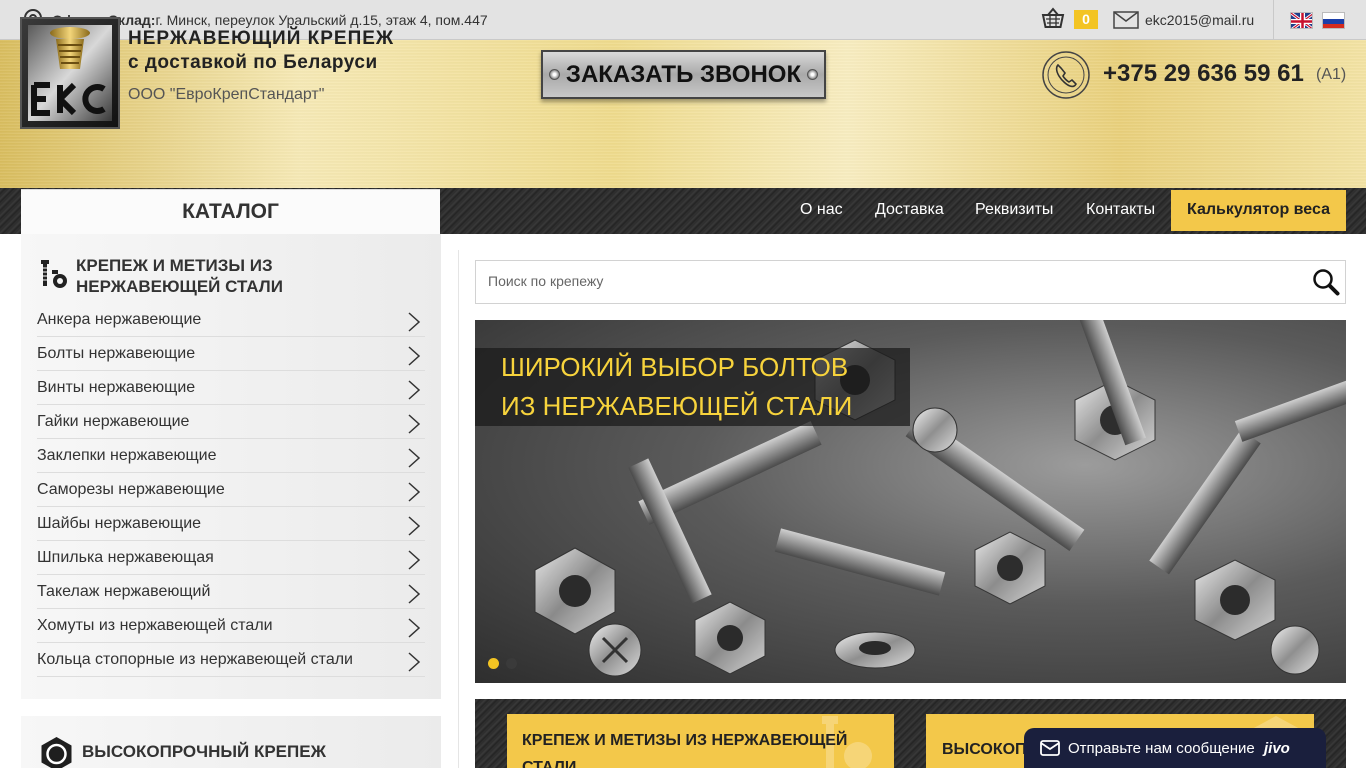  Describe the element at coordinates (878, 281) in the screenshot. I see `search-input` at that location.